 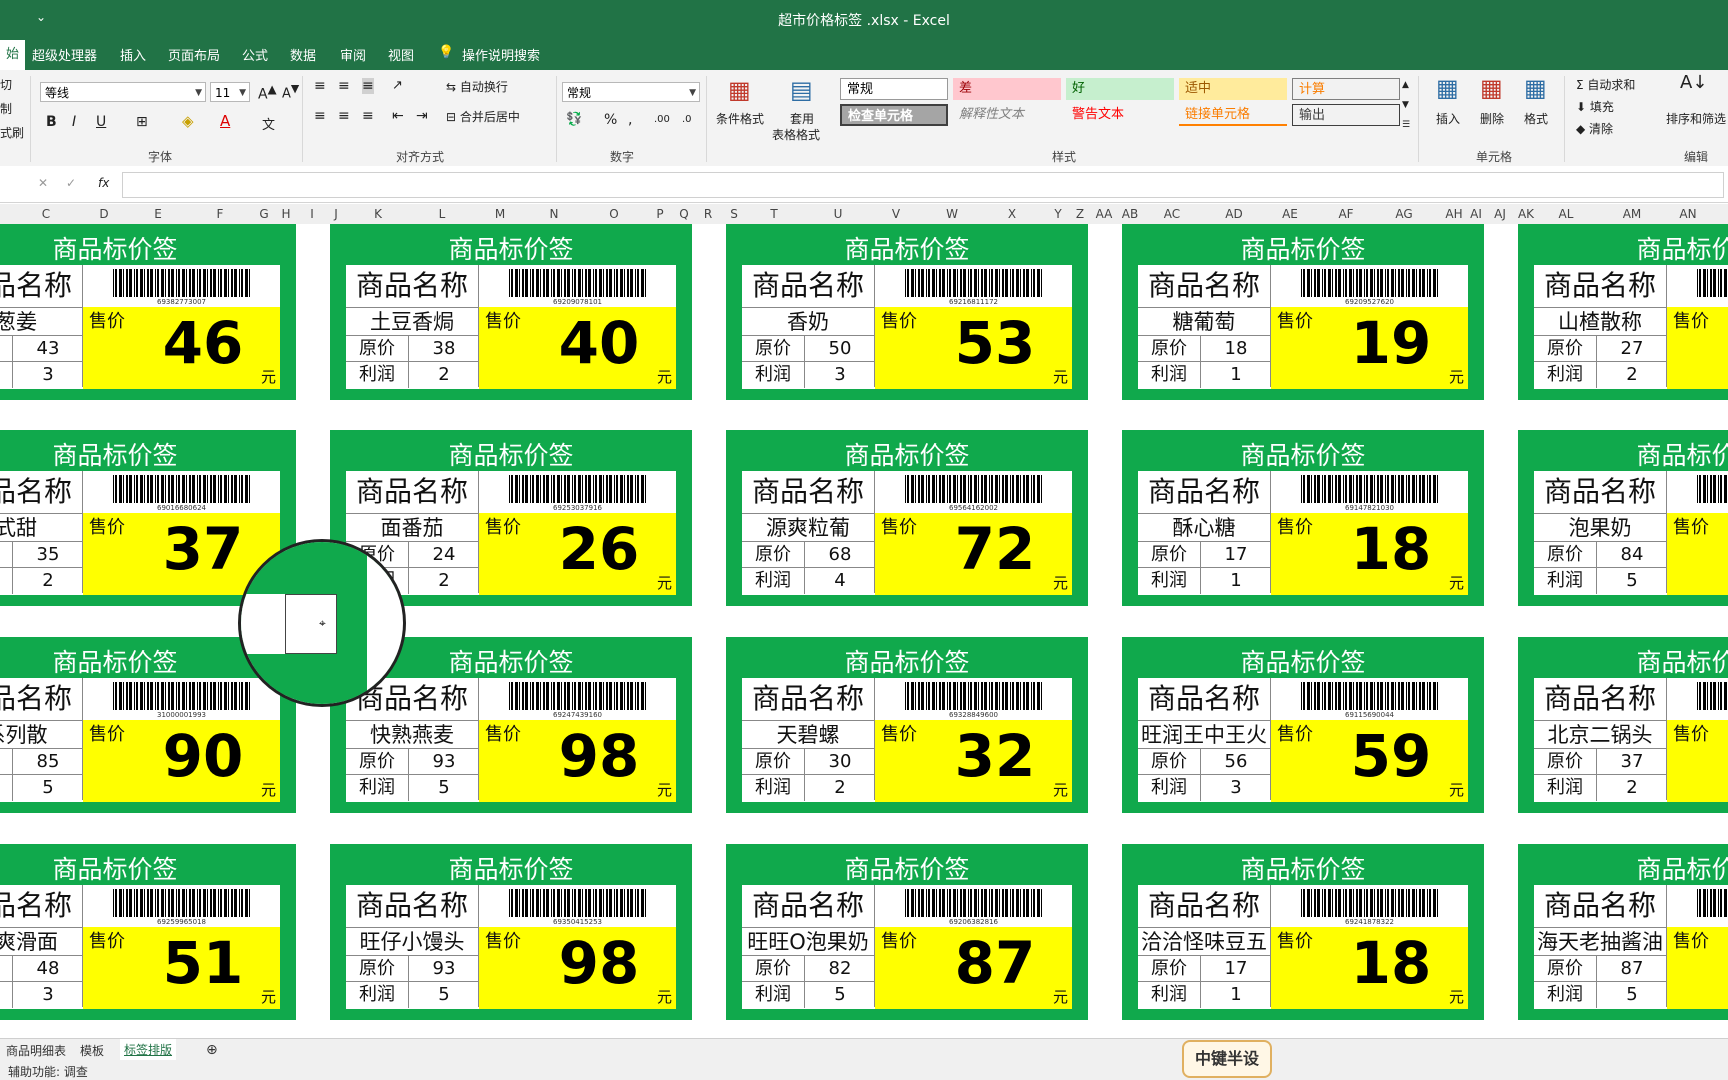 What do you see at coordinates (36, 1050) in the screenshot?
I see `sheet-tab-product-details: 商品明细表` at bounding box center [36, 1050].